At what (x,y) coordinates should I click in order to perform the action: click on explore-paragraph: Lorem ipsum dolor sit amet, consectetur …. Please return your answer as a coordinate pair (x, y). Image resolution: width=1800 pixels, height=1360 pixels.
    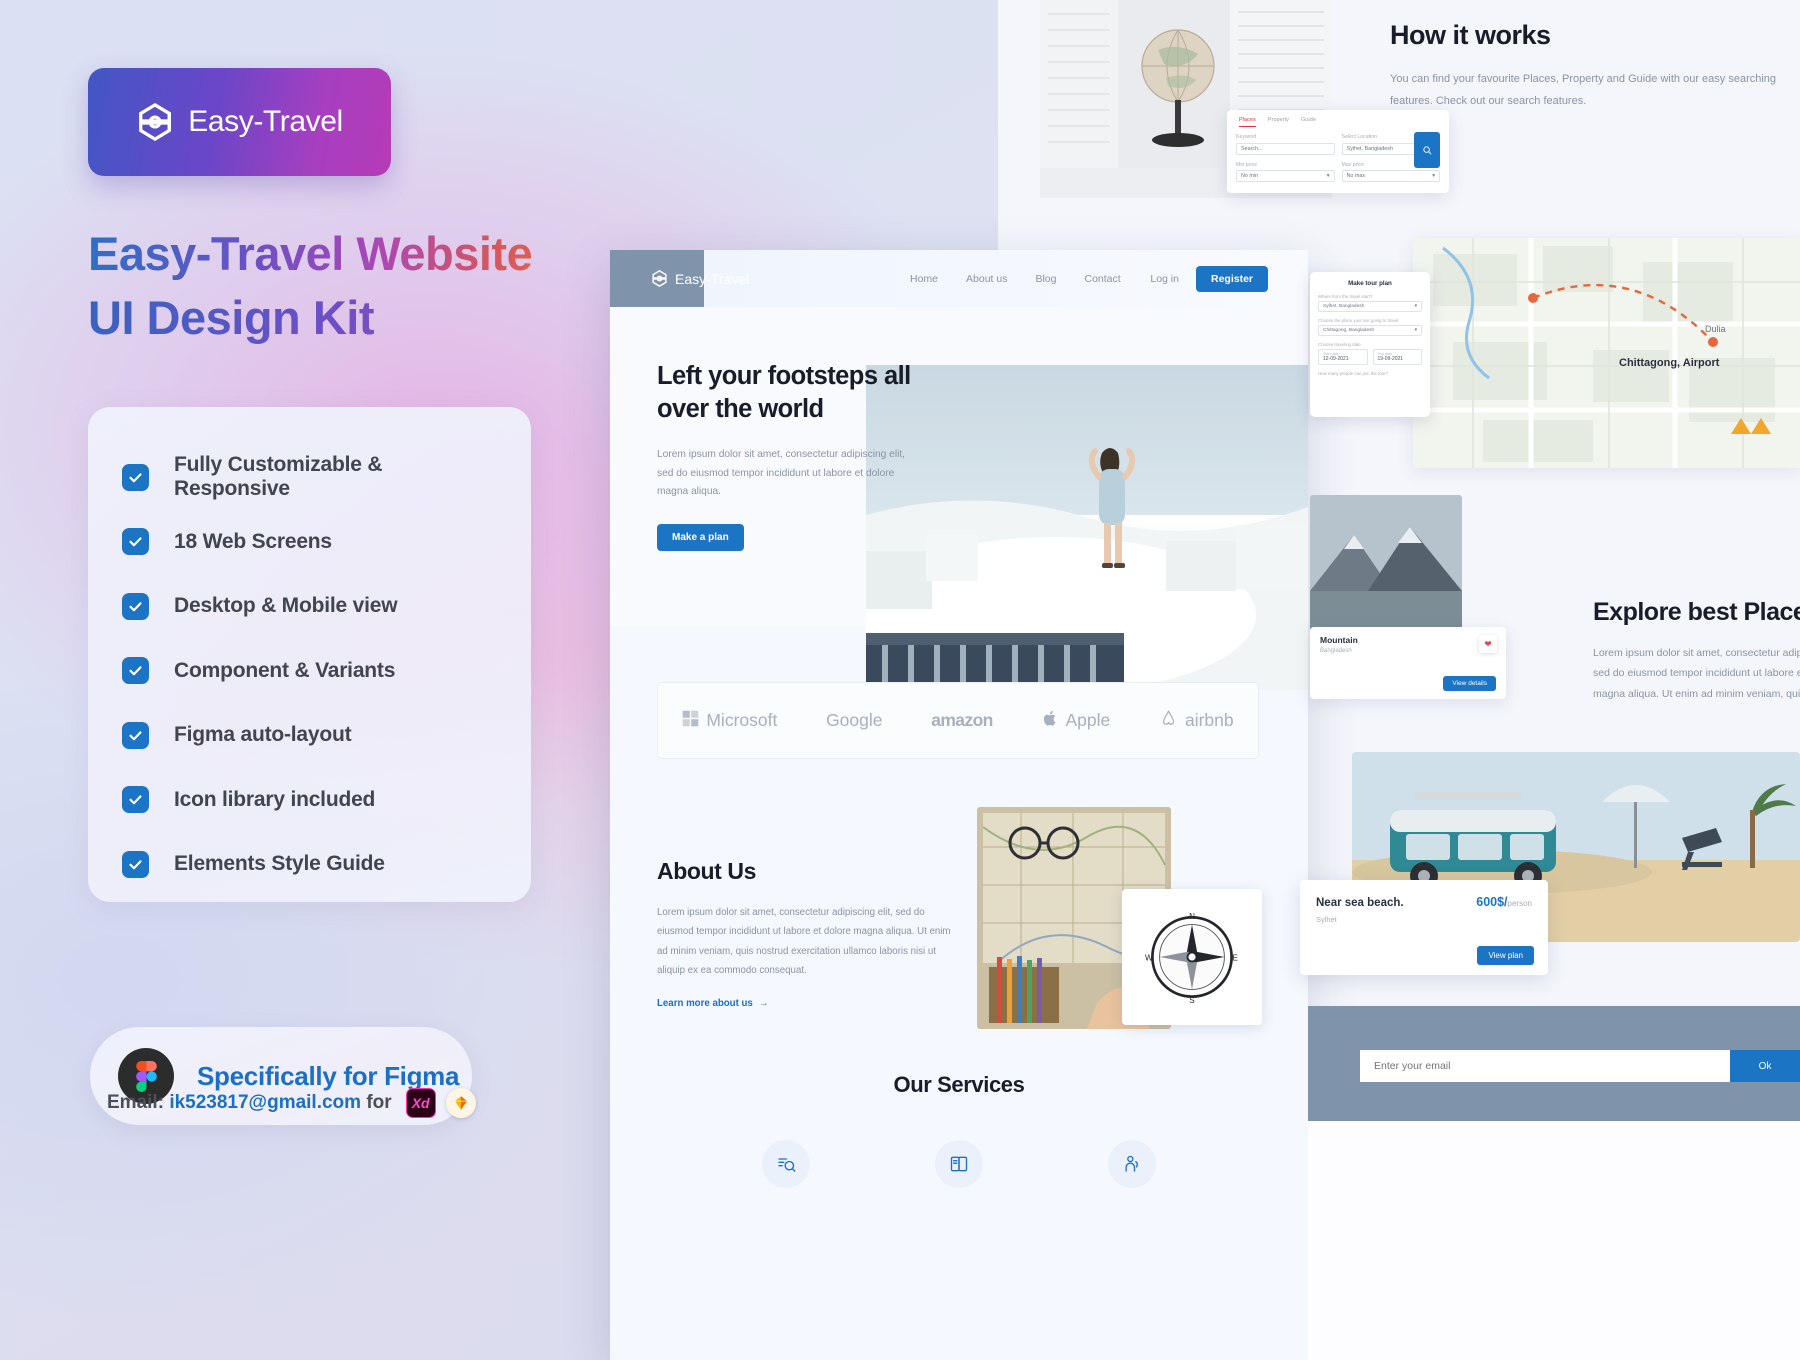
    Looking at the image, I should click on (1696, 673).